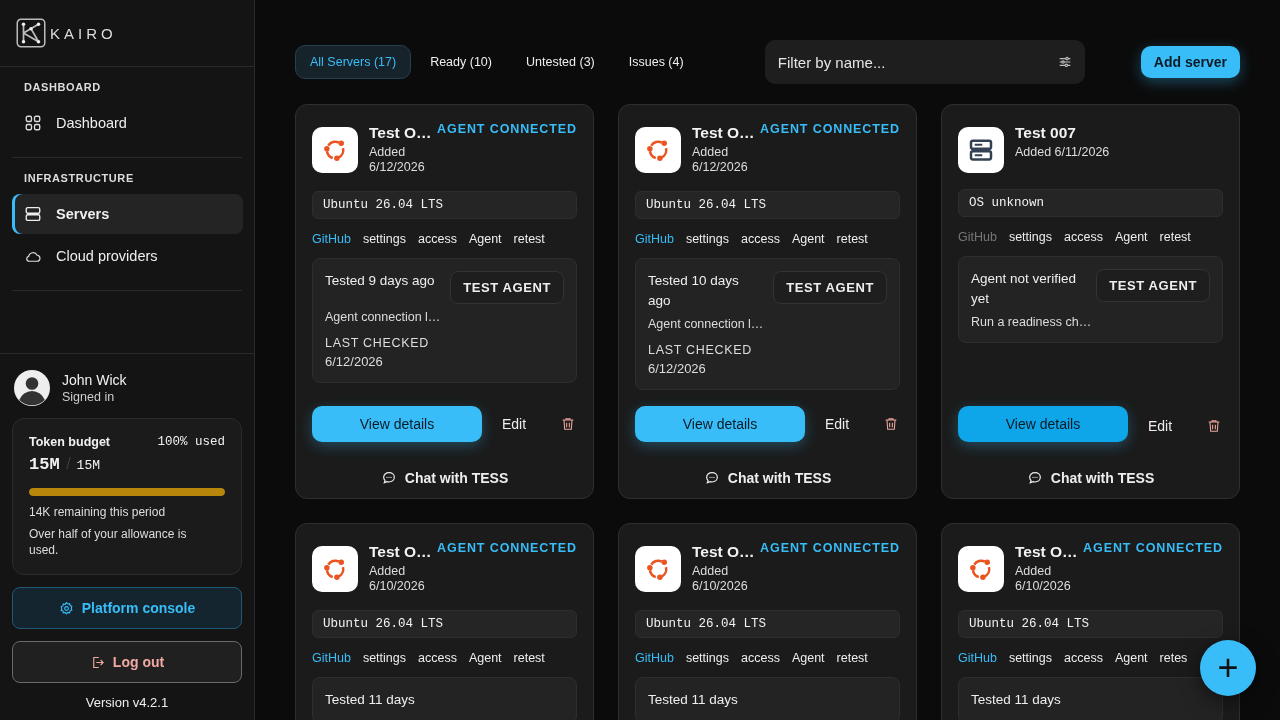 The height and width of the screenshot is (720, 1280). Describe the element at coordinates (98, 512) in the screenshot. I see `remaining-text: 14K remaining this period` at that location.